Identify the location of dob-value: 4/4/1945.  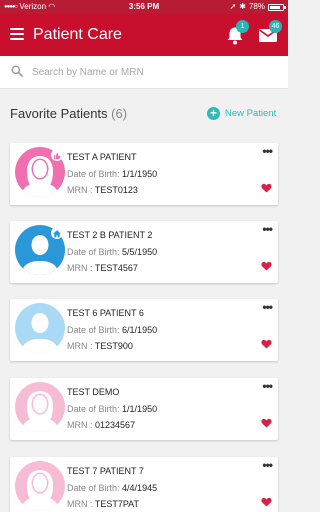
(140, 488).